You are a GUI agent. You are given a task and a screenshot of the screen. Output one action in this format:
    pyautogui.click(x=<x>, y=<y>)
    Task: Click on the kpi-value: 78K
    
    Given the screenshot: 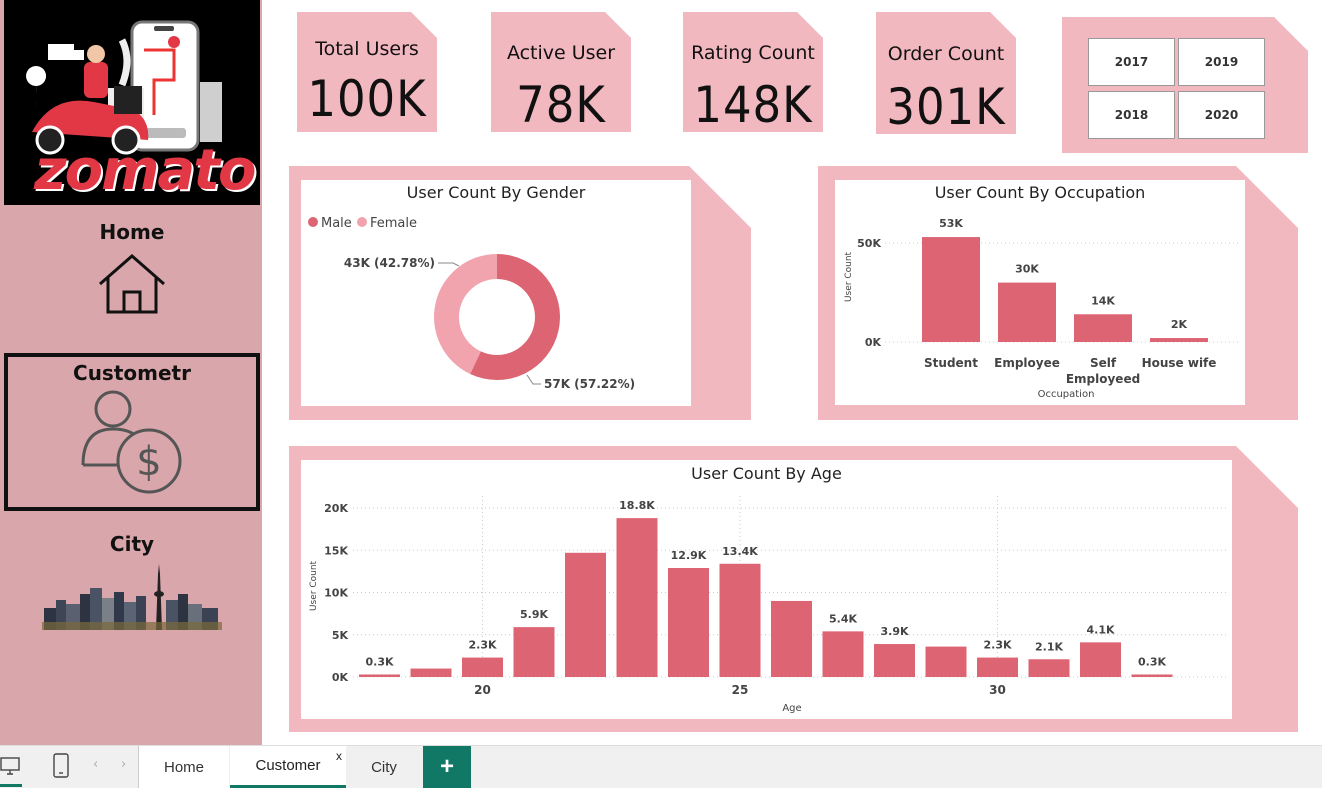 What is the action you would take?
    pyautogui.click(x=561, y=105)
    